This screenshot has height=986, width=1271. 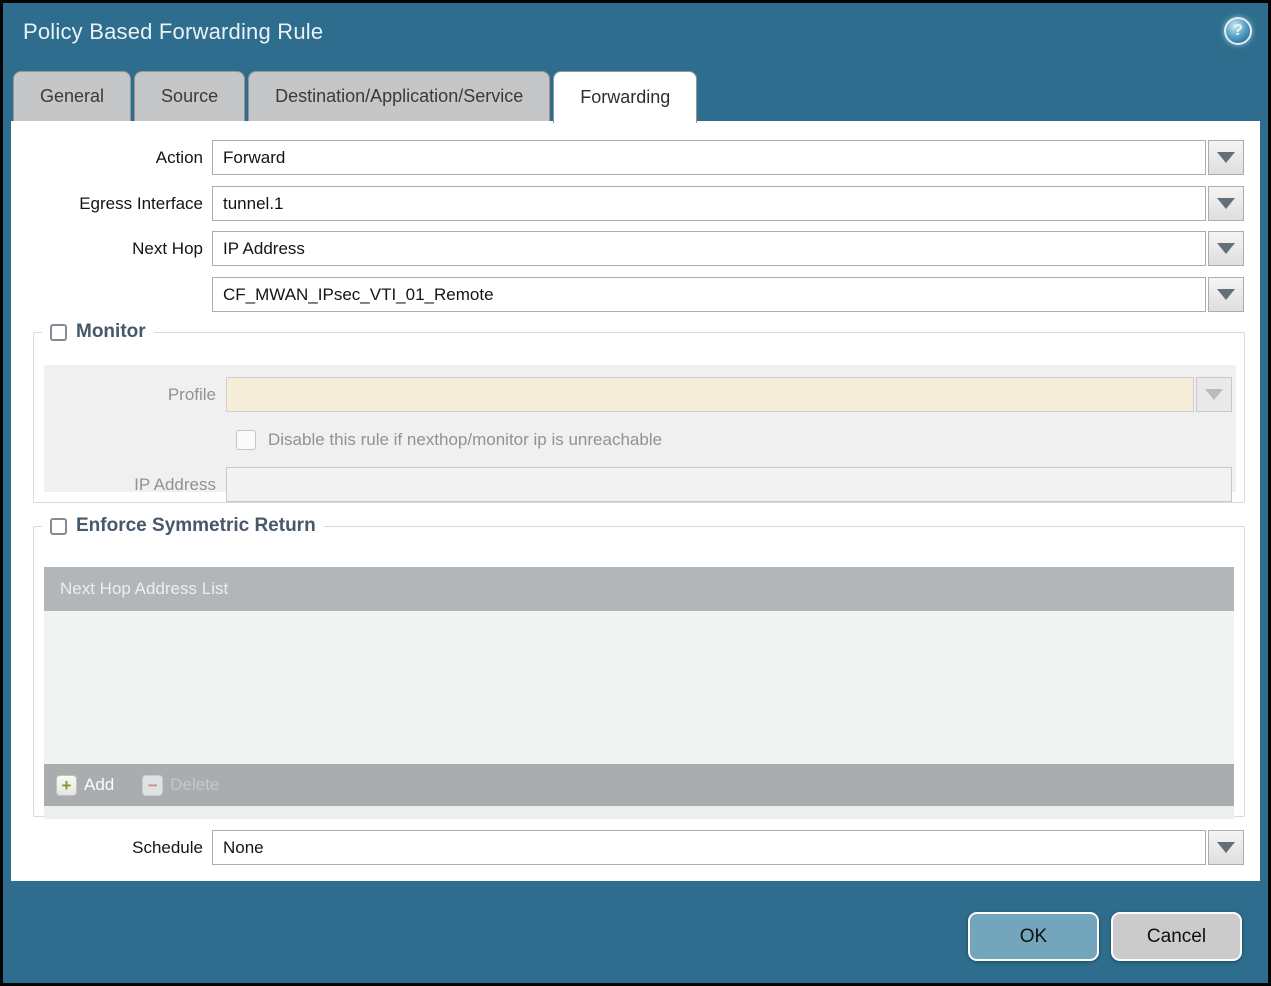 What do you see at coordinates (709, 203) in the screenshot?
I see `egress-interface-select` at bounding box center [709, 203].